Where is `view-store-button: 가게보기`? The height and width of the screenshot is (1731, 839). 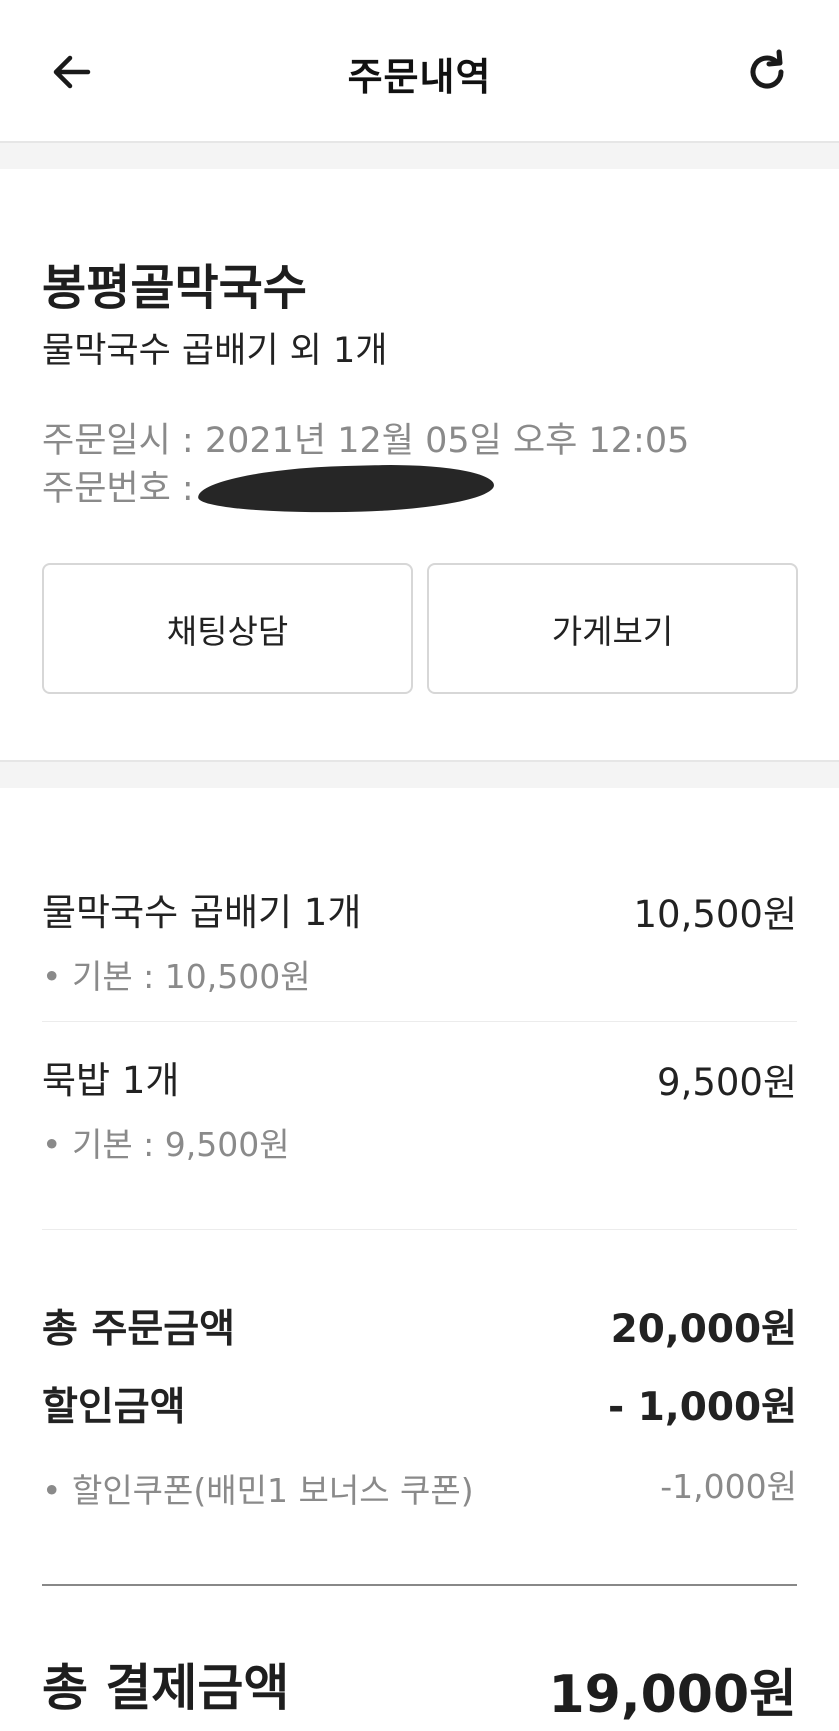
view-store-button: 가게보기 is located at coordinates (612, 628).